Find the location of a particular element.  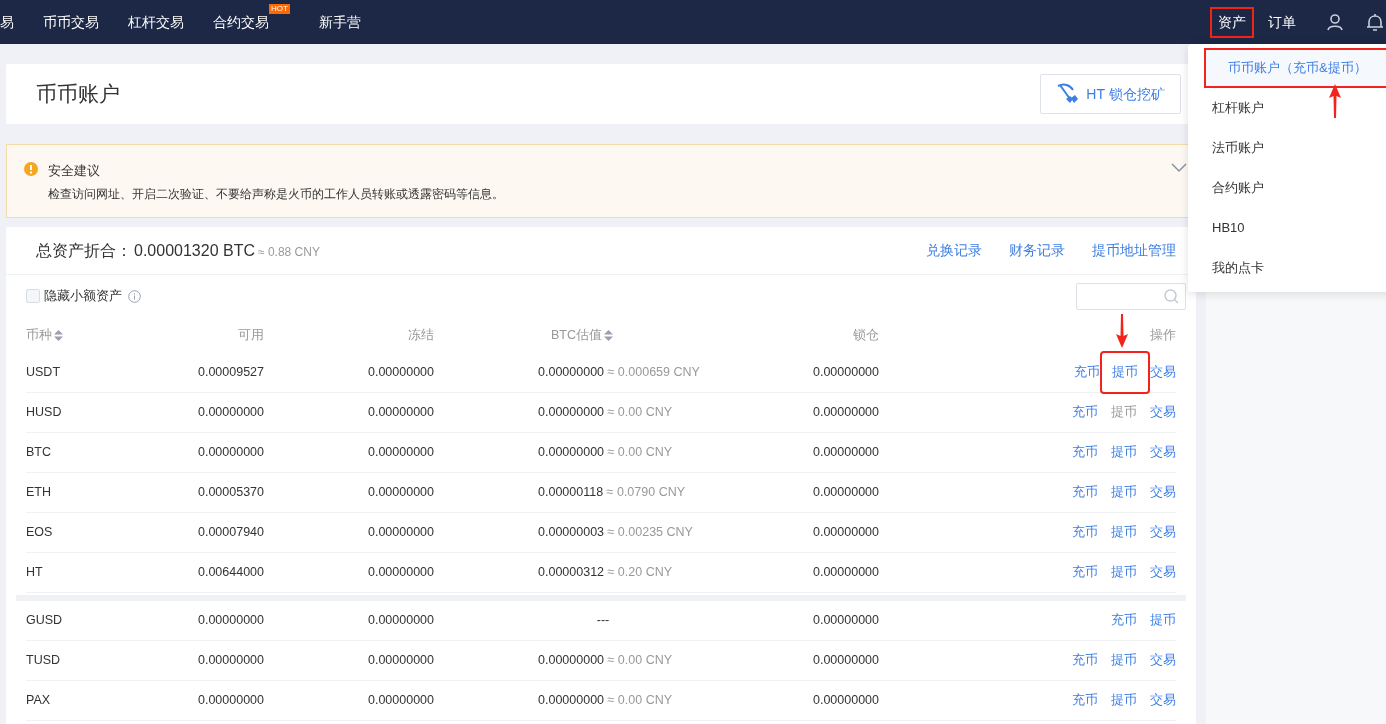

available-cell-text: 0.00007940 is located at coordinates (230, 533).